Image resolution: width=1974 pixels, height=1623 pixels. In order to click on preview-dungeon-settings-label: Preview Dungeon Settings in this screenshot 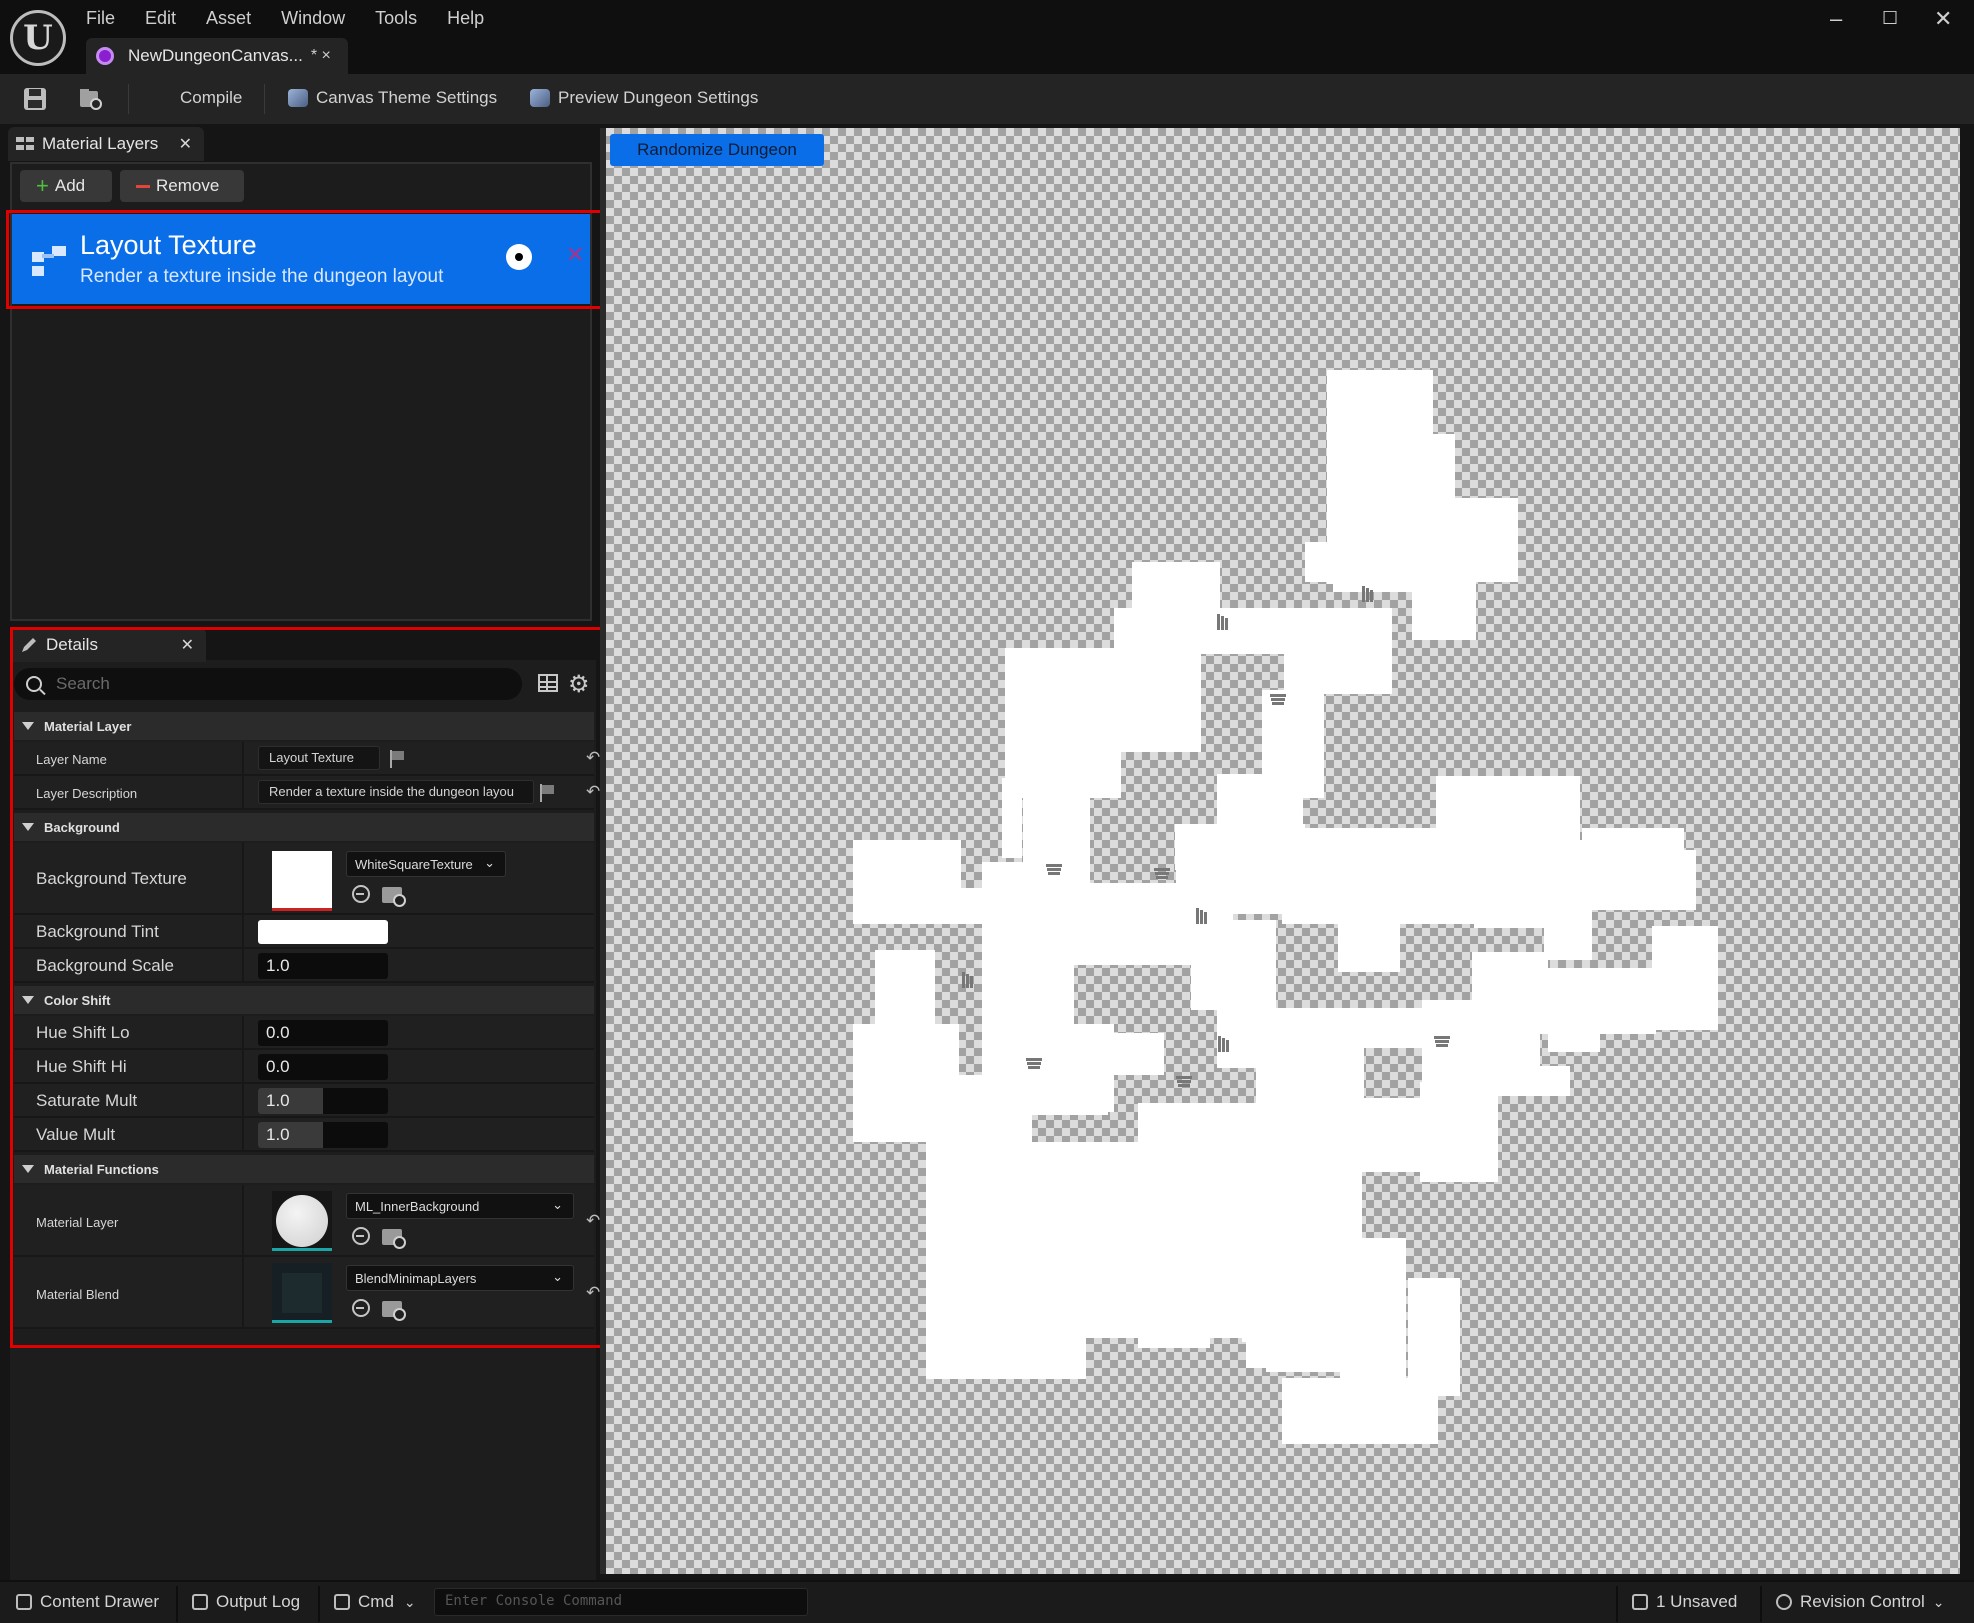, I will do `click(658, 97)`.